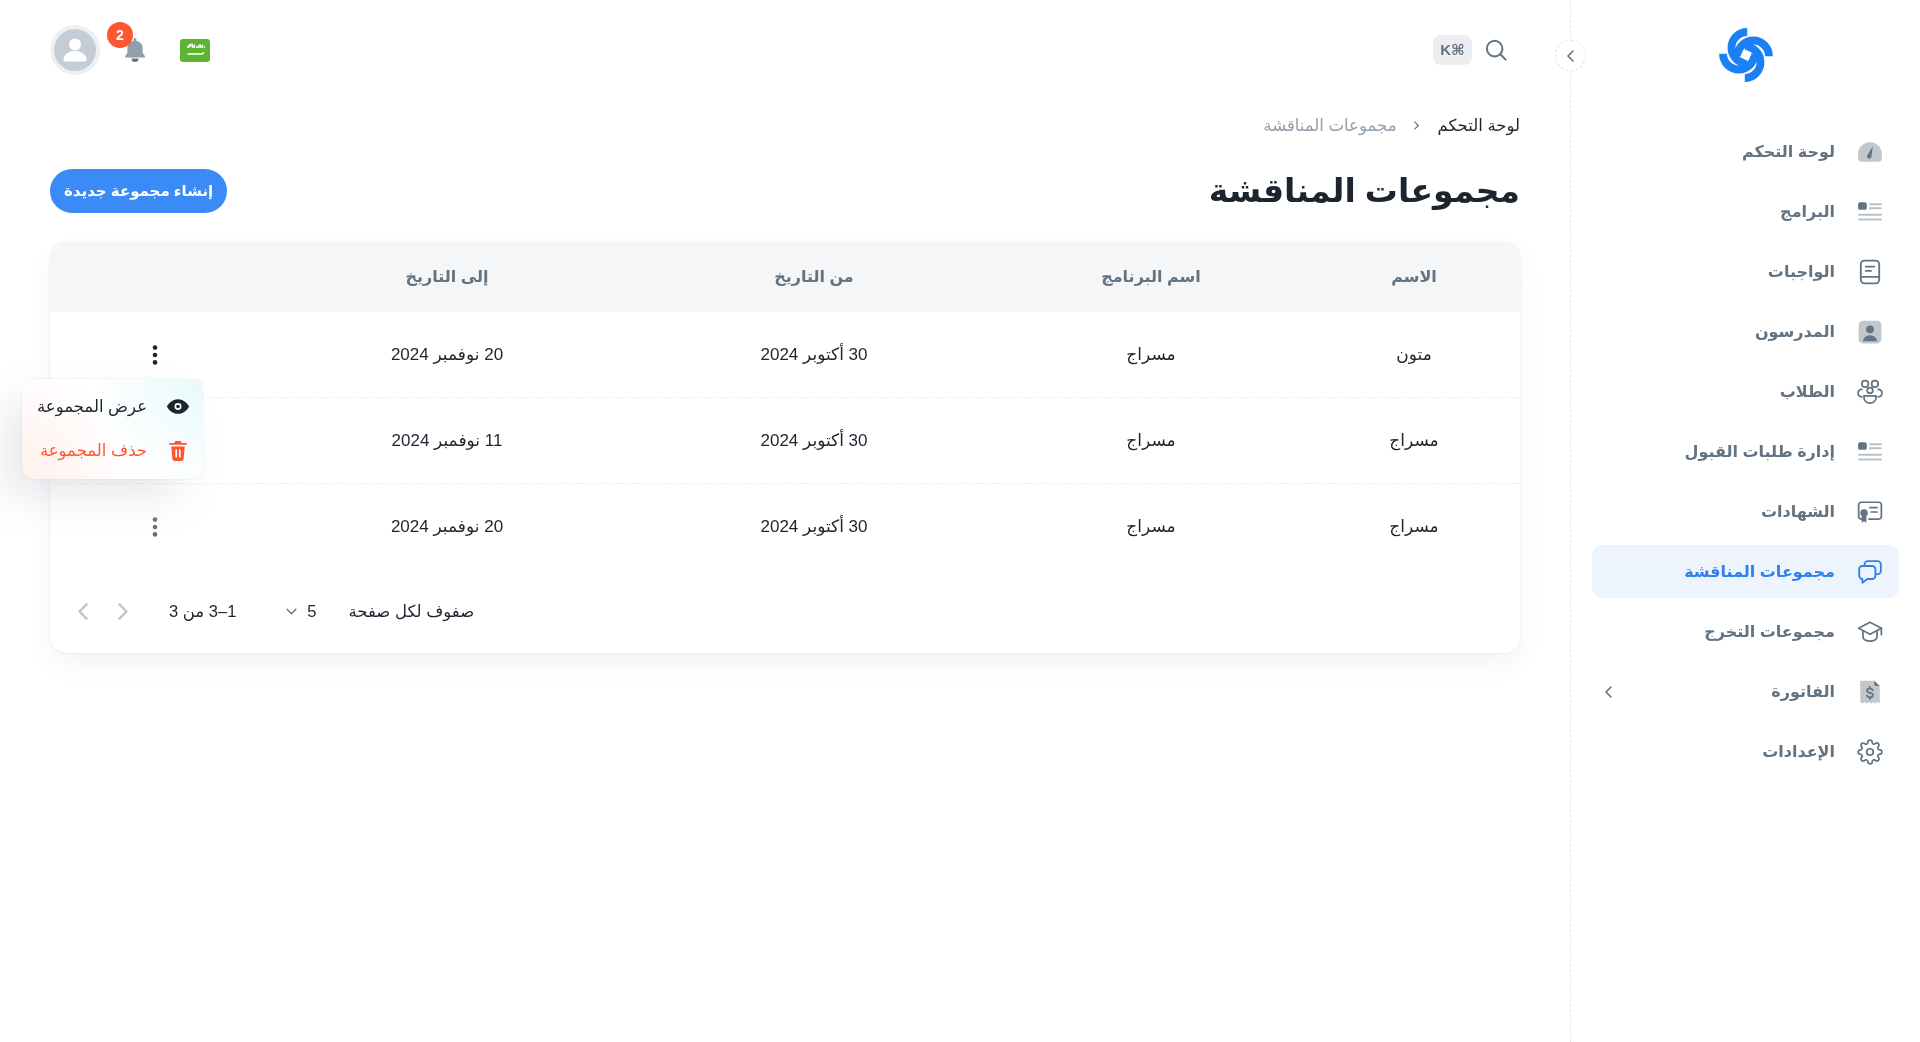  Describe the element at coordinates (203, 612) in the screenshot. I see `page-range: 1–3 من 3` at that location.